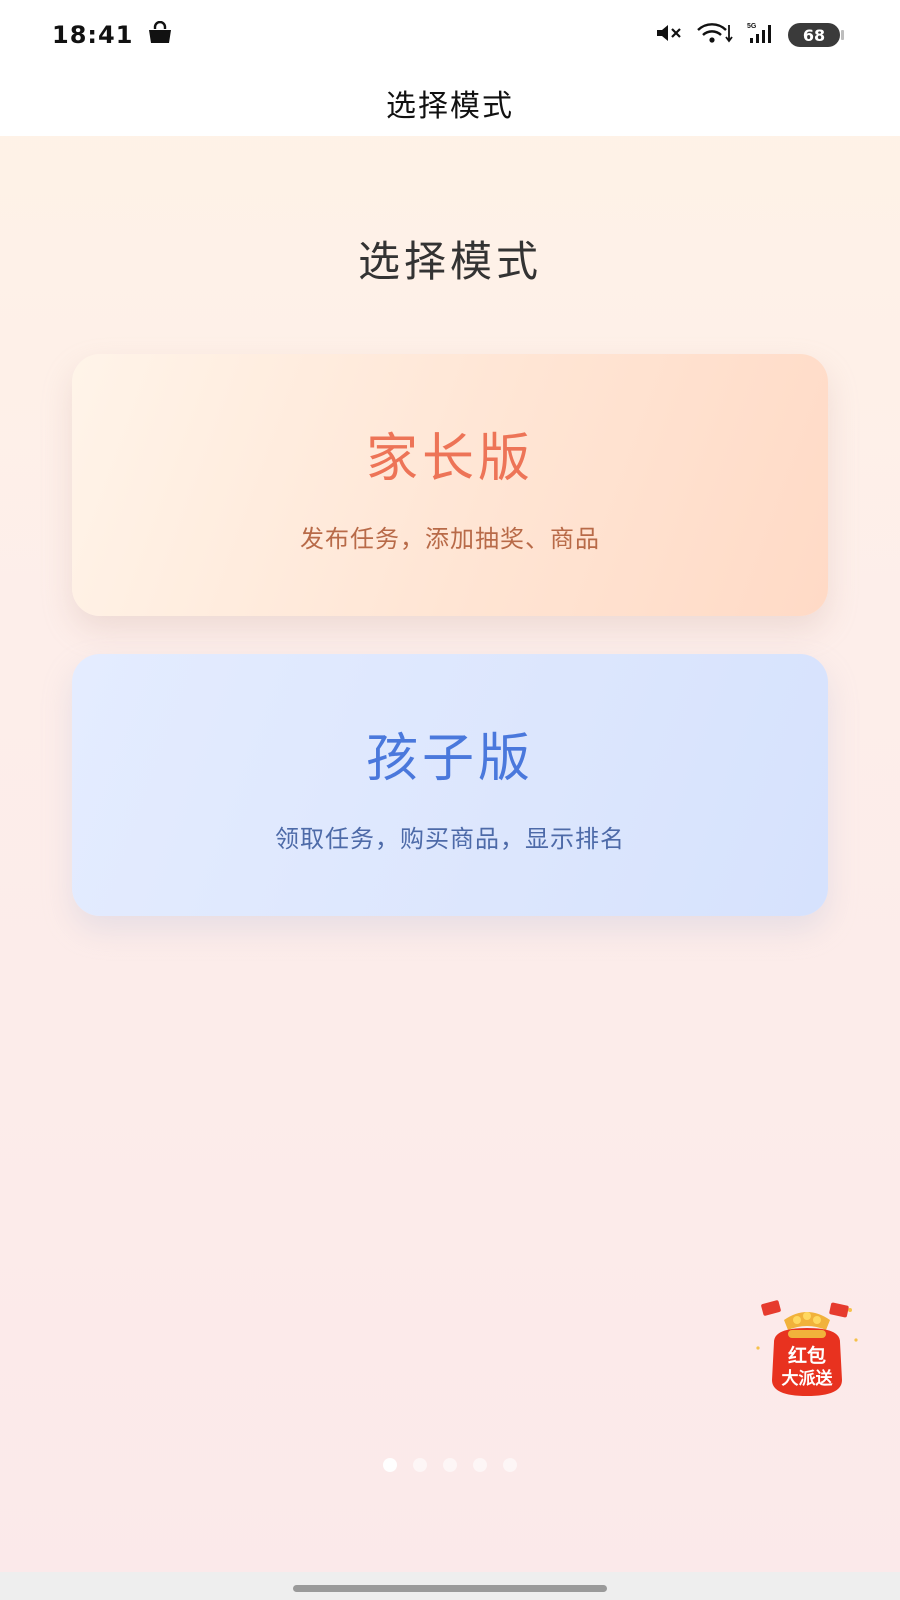 This screenshot has height=1600, width=900. I want to click on home-indicator-bar, so click(450, 1588).